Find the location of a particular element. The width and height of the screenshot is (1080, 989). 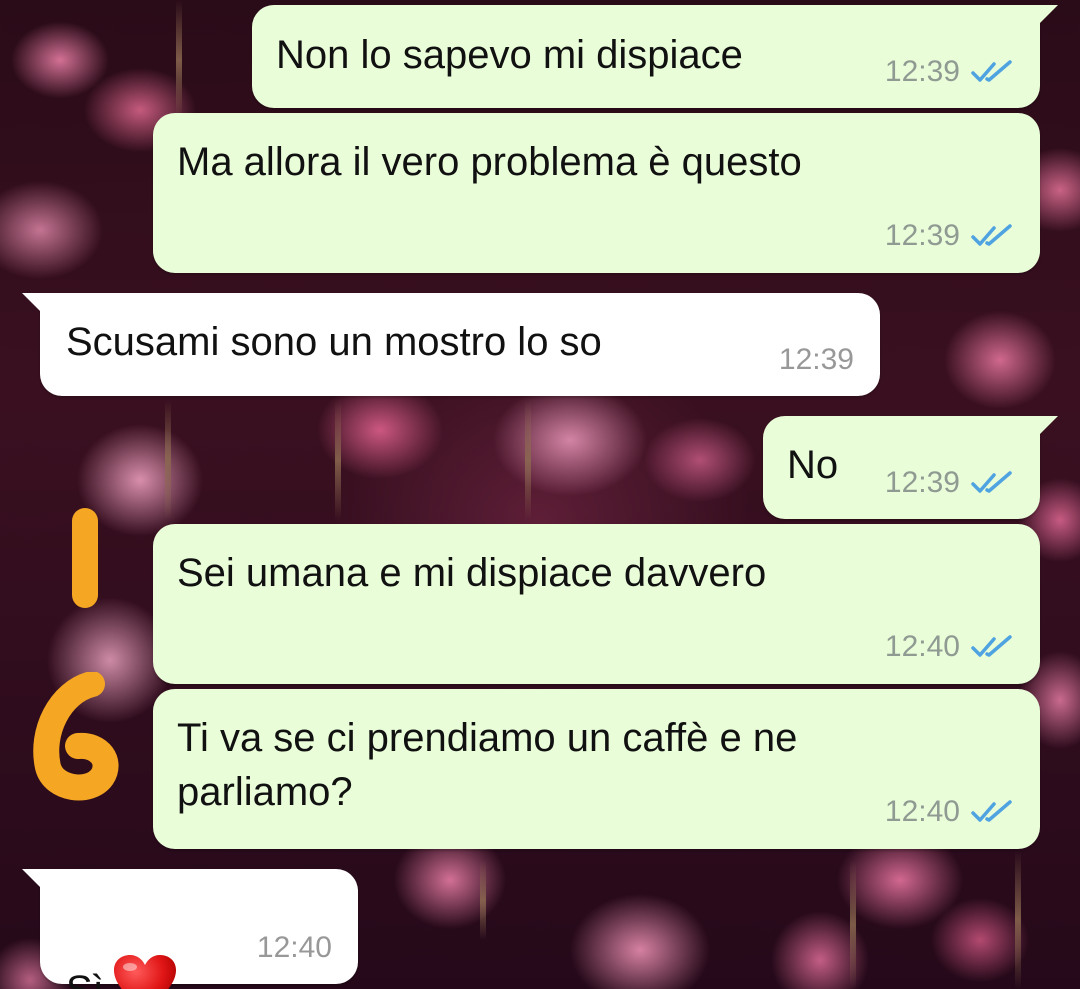

message-text: Scusami sono un mostro lo so is located at coordinates (334, 342).